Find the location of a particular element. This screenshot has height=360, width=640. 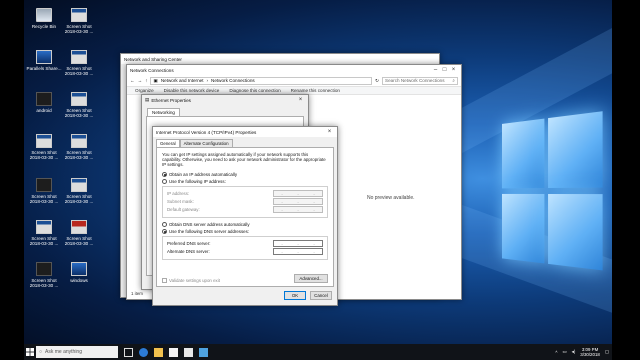

breadcrumb-item: Network and Internet is located at coordinates (182, 80).